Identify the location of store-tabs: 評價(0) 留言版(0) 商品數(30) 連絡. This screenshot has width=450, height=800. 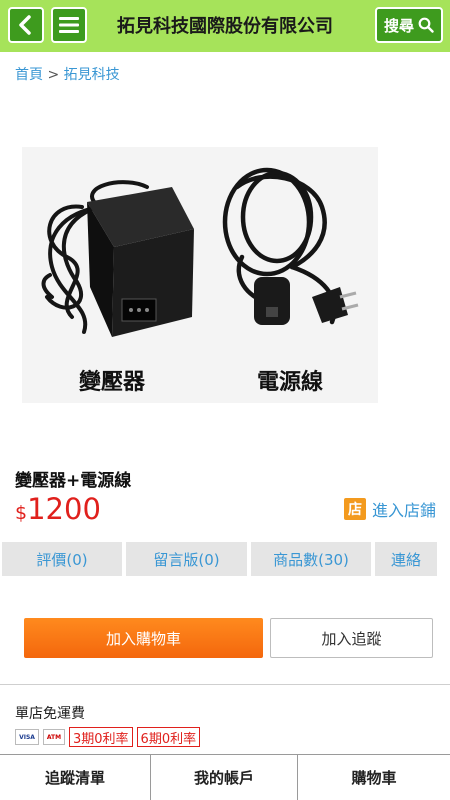
(225, 559).